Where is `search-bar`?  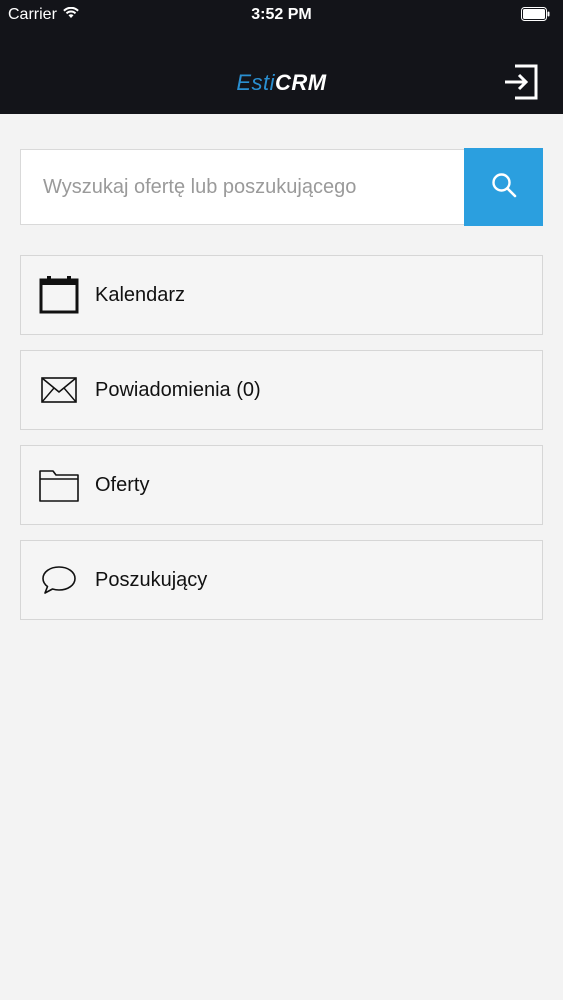
search-bar is located at coordinates (281, 187).